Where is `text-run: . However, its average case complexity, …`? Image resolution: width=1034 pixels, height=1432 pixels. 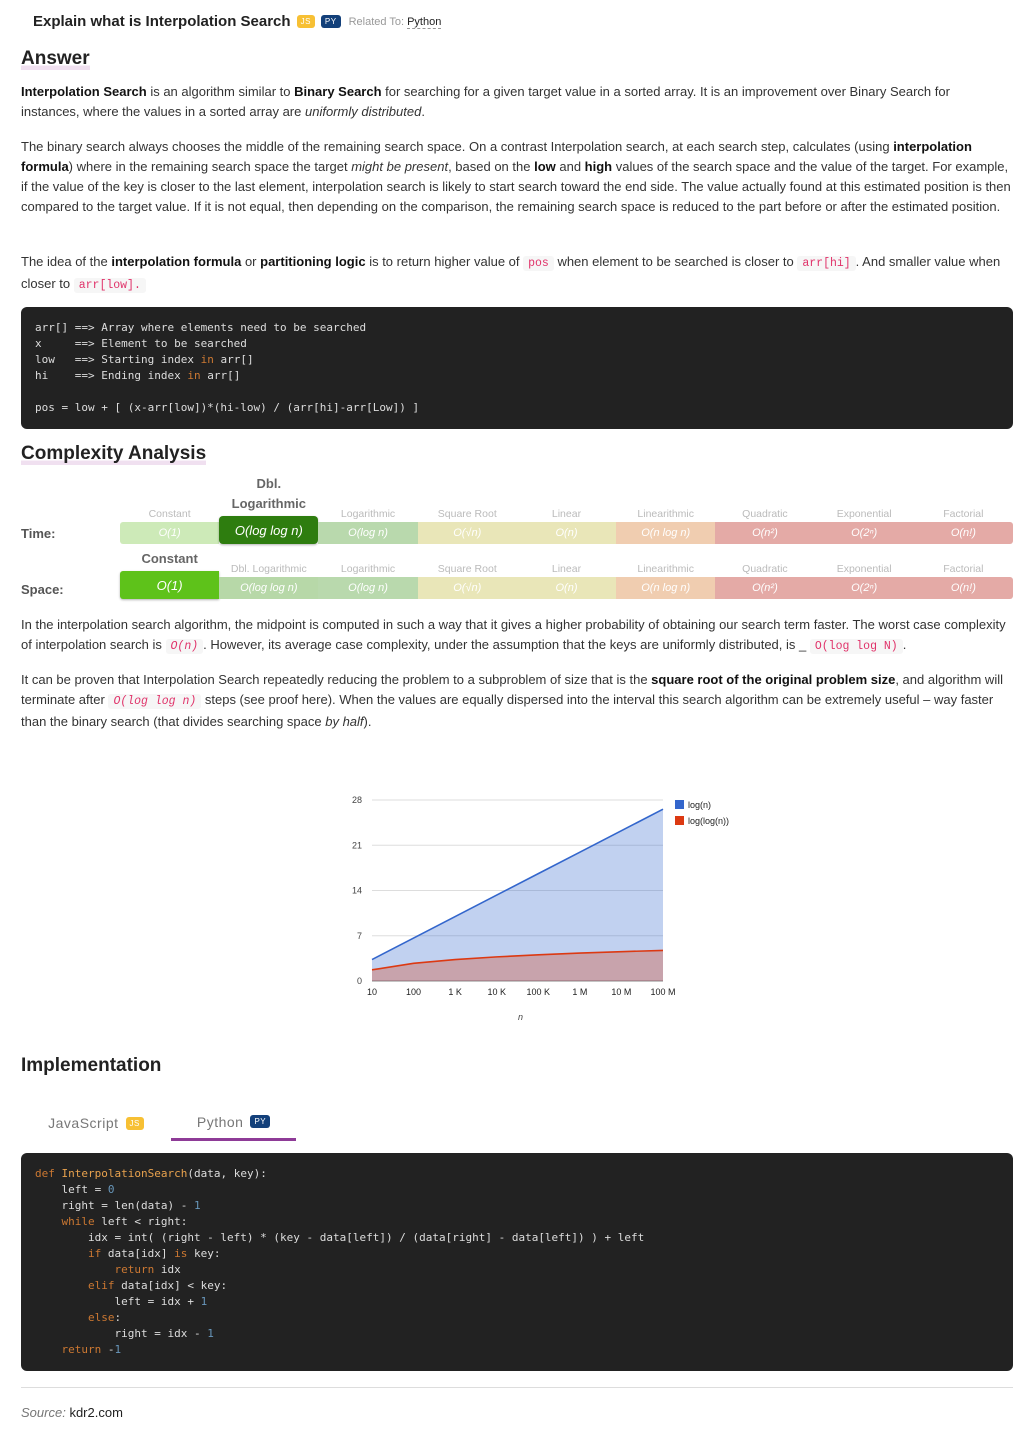
text-run: . However, its average case complexity, … is located at coordinates (506, 644).